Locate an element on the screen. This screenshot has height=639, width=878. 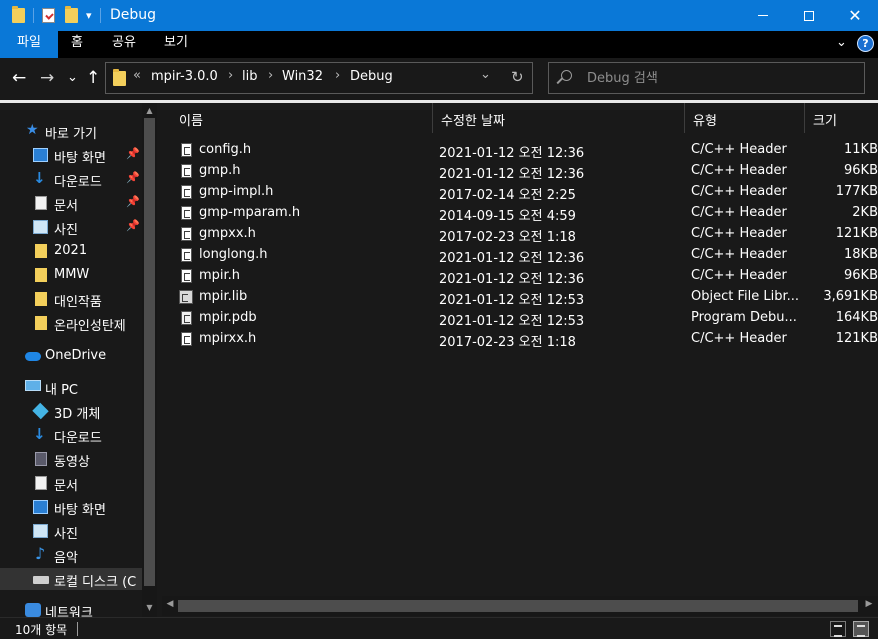
nav-item-network: 네트워크 is located at coordinates (71, 608).